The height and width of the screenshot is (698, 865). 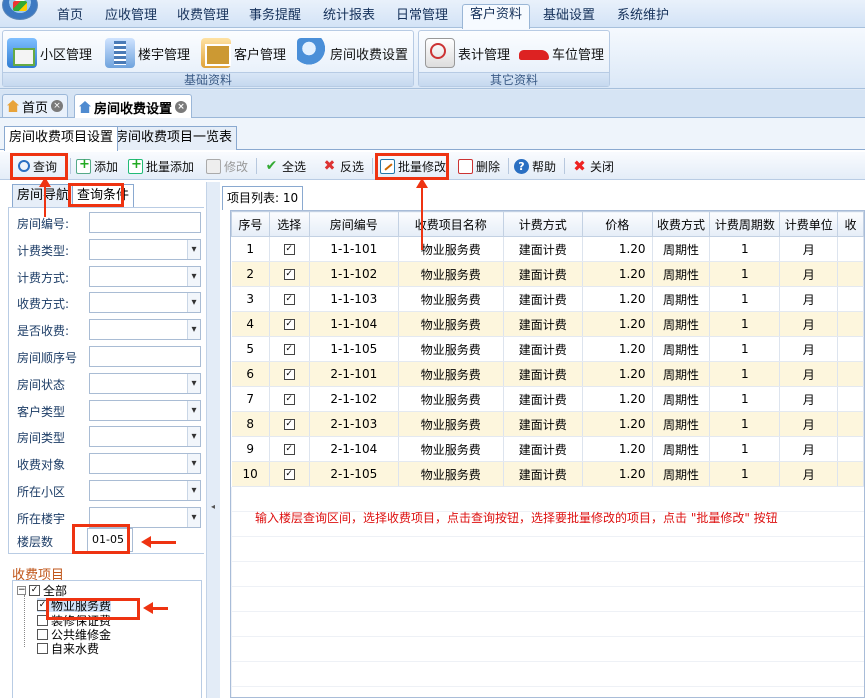 What do you see at coordinates (145, 222) in the screenshot?
I see `room-no-input` at bounding box center [145, 222].